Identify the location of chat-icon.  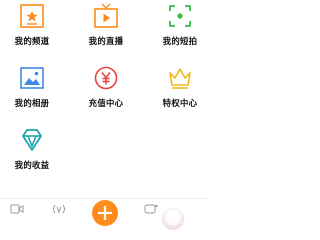
(151, 209).